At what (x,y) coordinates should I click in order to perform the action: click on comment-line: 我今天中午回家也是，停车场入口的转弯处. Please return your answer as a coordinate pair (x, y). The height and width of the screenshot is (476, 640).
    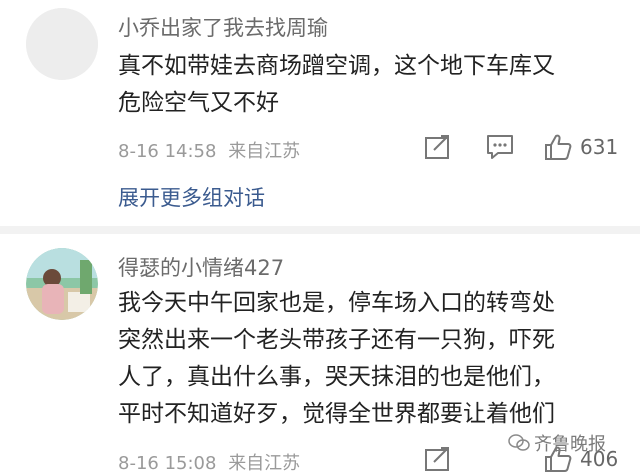
    Looking at the image, I should click on (336, 303).